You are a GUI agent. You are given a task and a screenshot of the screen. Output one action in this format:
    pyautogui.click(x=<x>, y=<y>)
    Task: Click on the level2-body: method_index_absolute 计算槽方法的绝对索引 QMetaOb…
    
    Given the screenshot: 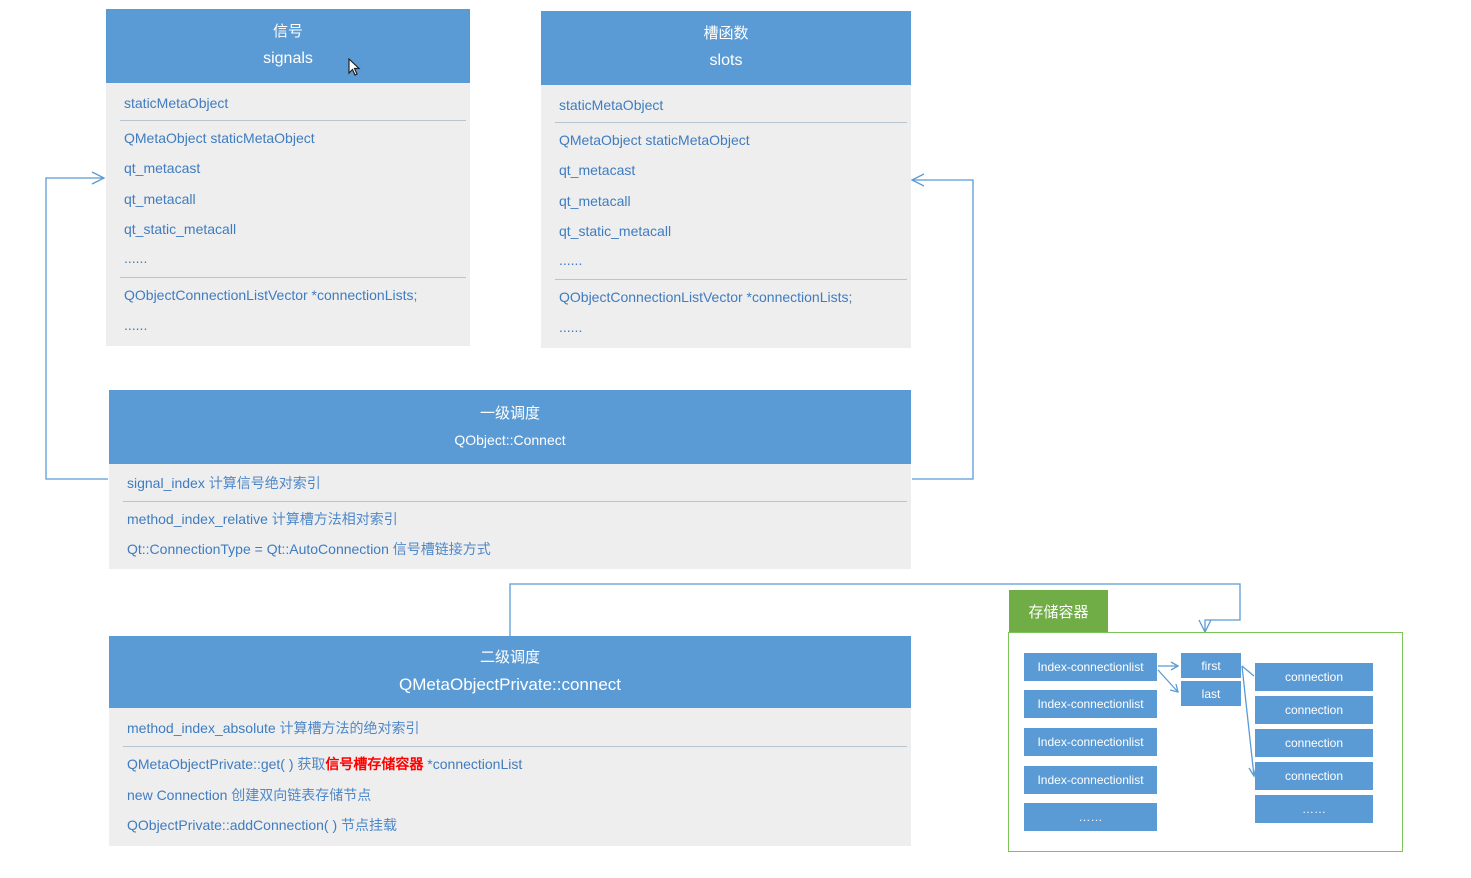 What is the action you would take?
    pyautogui.click(x=510, y=777)
    